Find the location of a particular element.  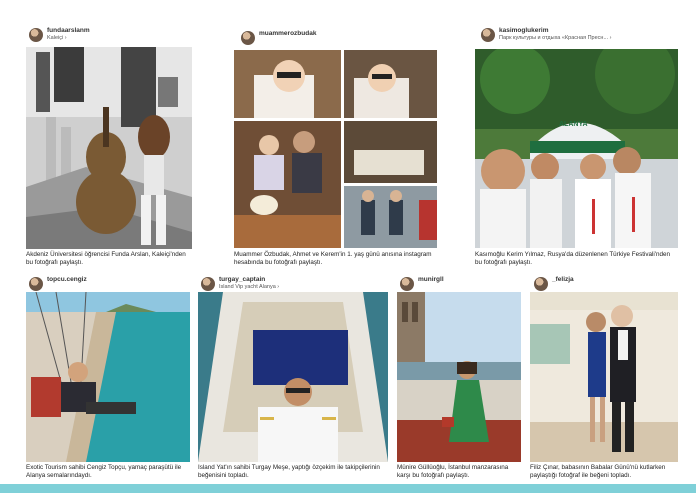

decorative-footer-bar is located at coordinates (348, 488).